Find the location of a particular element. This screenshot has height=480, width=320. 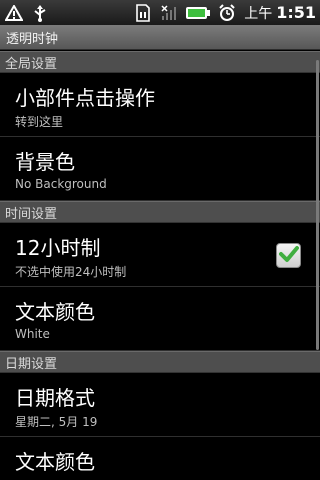

section-header-time: 时间设置 is located at coordinates (160, 212).